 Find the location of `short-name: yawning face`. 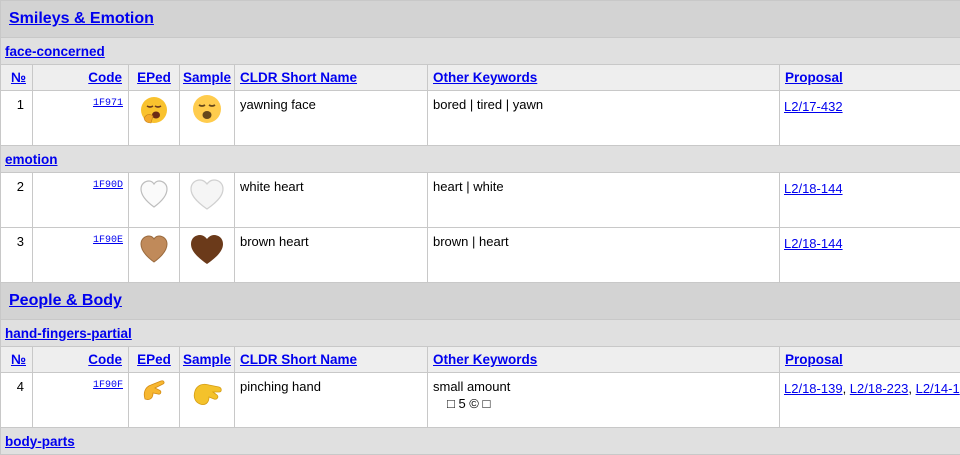

short-name: yawning face is located at coordinates (331, 118).